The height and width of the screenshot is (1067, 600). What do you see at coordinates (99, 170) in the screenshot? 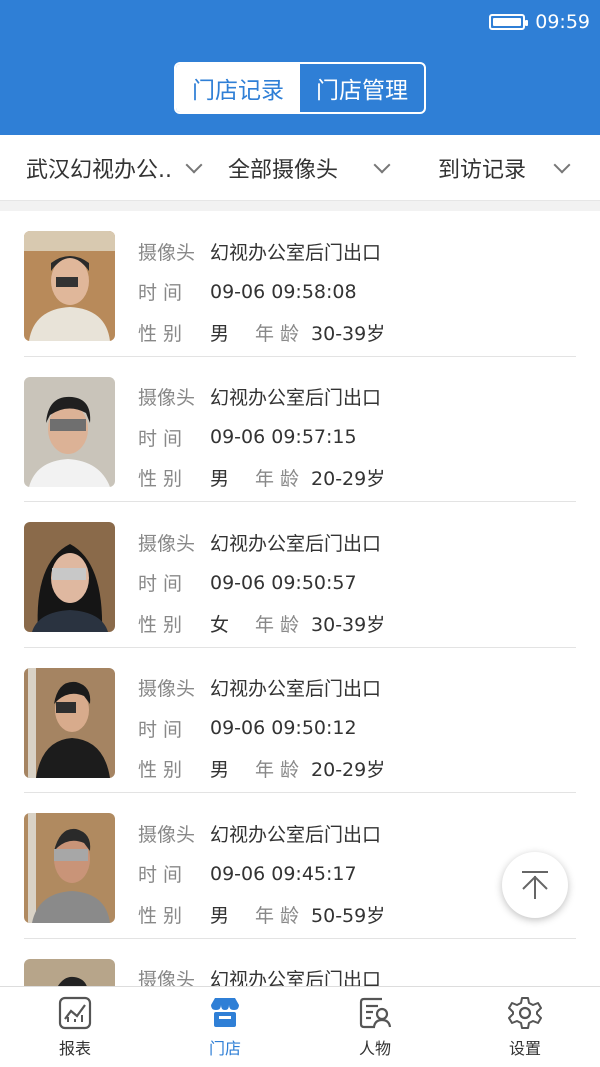
I see `store-filter-label: 武汉幻视办公..` at bounding box center [99, 170].